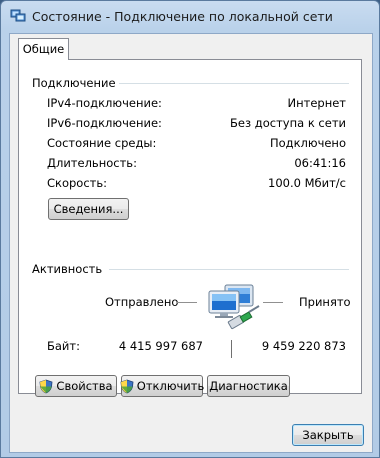 This screenshot has width=380, height=458. Describe the element at coordinates (18, 15) in the screenshot. I see `network-icon` at that location.